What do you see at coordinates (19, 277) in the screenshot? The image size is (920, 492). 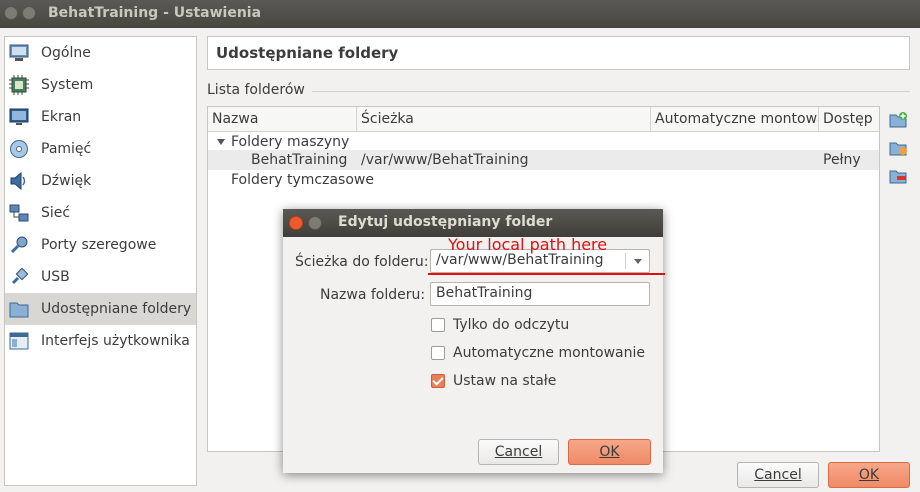 I see `usb-icon` at bounding box center [19, 277].